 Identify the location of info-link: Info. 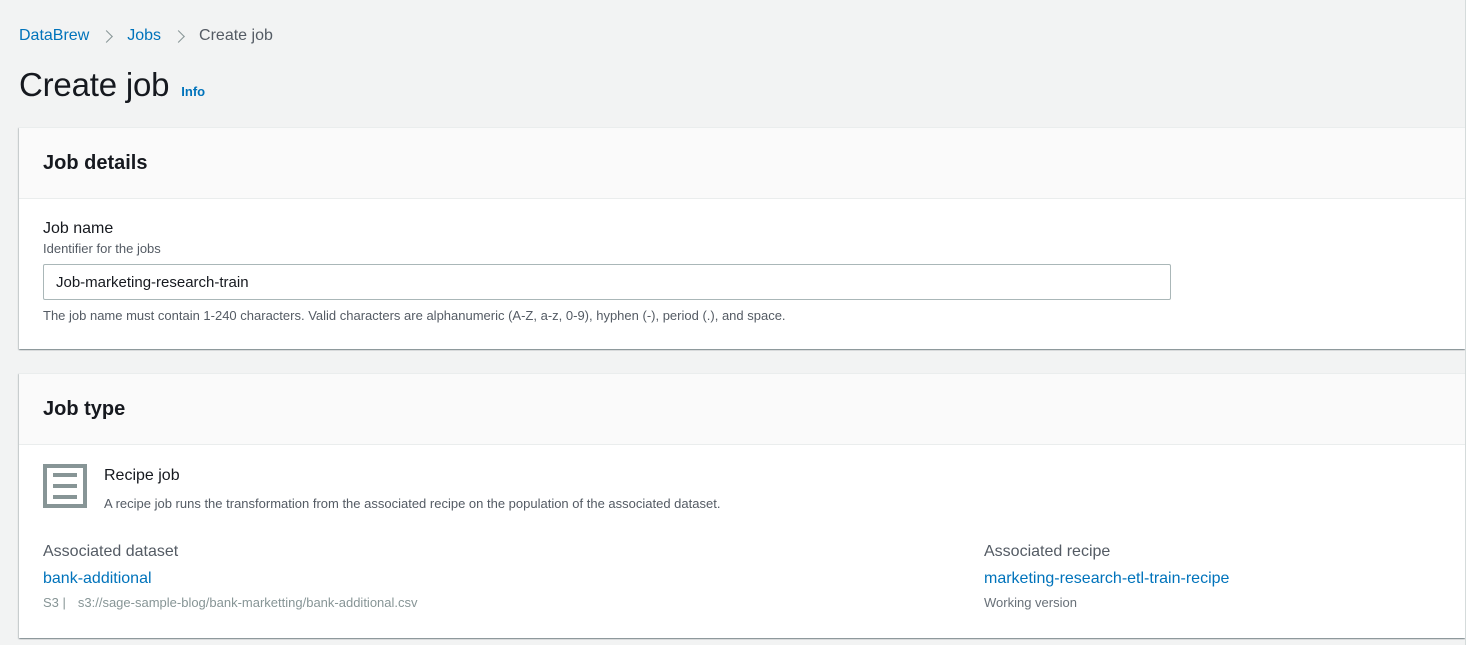
(193, 91).